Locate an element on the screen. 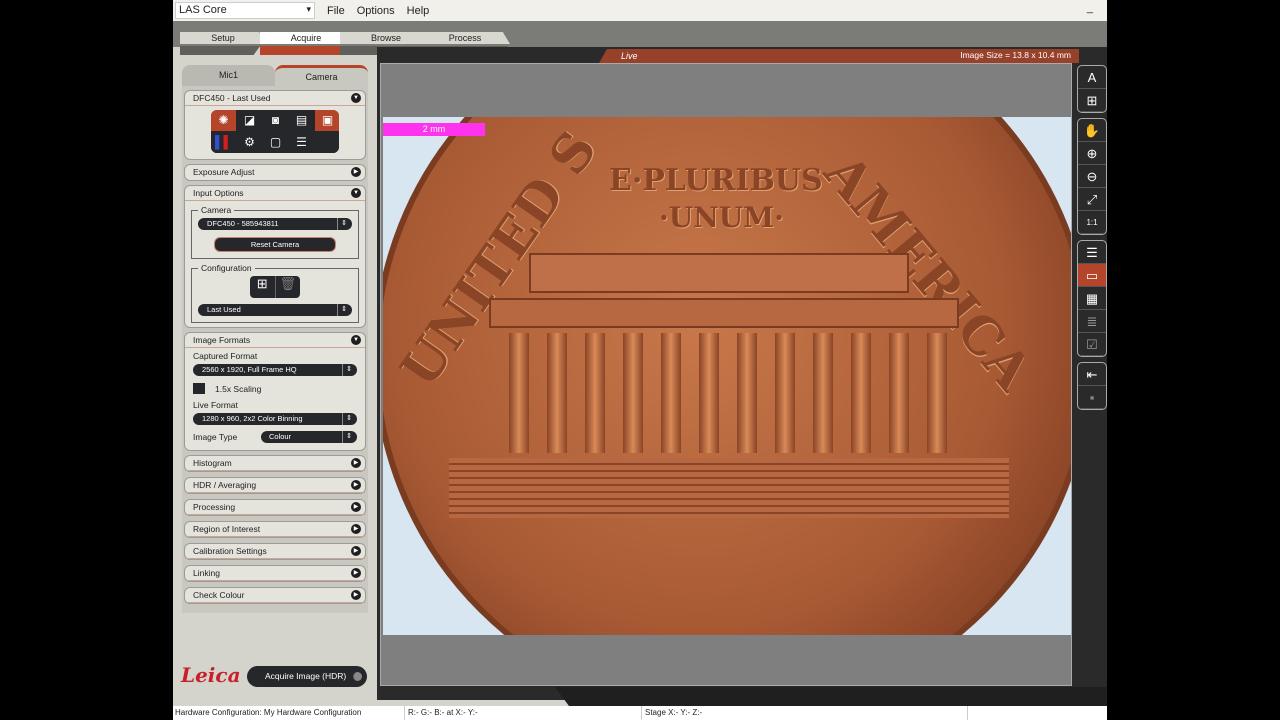  image-type-select: Colour ⇕ is located at coordinates (309, 437).